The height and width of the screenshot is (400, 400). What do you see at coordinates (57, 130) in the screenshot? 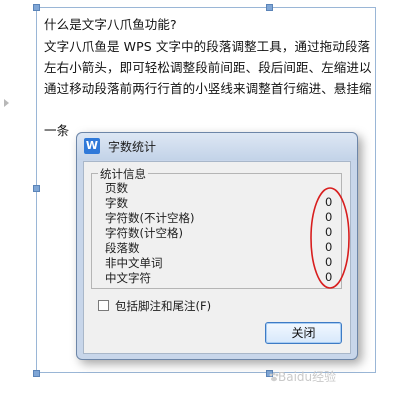
I see `doc-line: 一条` at bounding box center [57, 130].